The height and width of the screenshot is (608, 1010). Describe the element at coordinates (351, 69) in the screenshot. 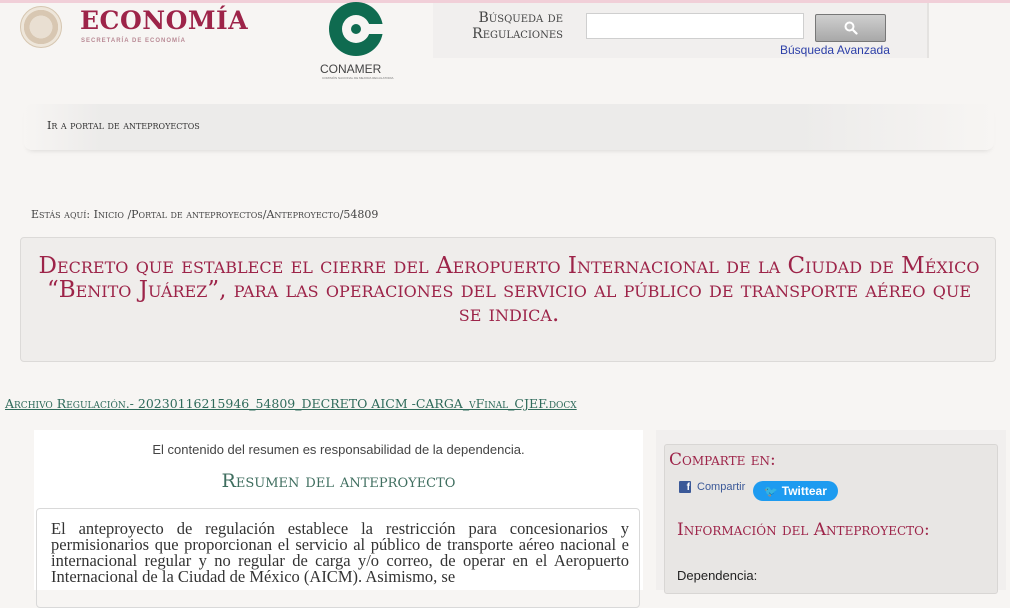

I see `conamer-name: CONAMER` at that location.